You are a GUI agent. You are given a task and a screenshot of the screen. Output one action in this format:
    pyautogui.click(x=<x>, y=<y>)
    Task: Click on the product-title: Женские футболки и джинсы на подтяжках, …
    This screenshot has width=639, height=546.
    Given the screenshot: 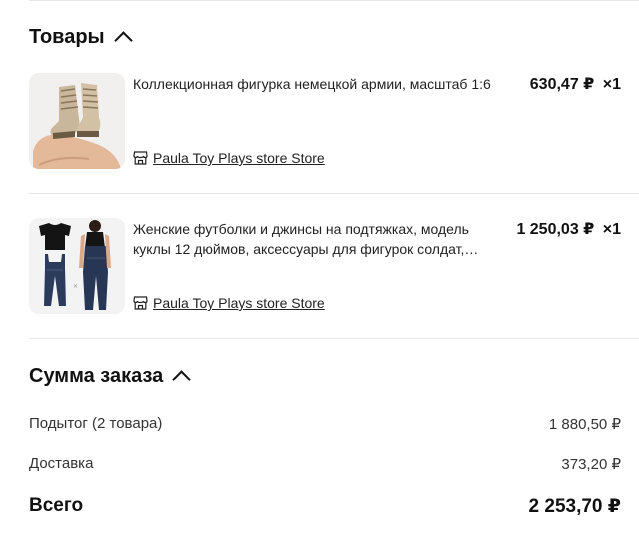 What is the action you would take?
    pyautogui.click(x=318, y=239)
    